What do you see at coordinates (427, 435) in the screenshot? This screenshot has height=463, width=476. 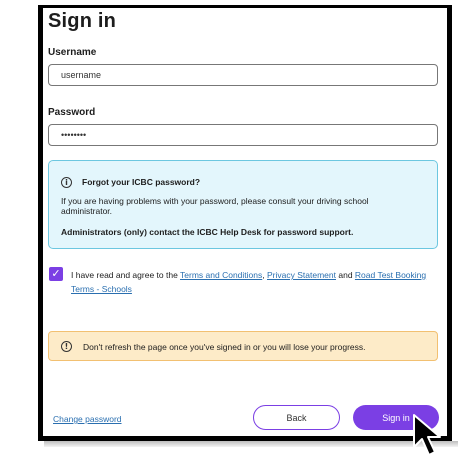 I see `mouse-pointer-icon` at bounding box center [427, 435].